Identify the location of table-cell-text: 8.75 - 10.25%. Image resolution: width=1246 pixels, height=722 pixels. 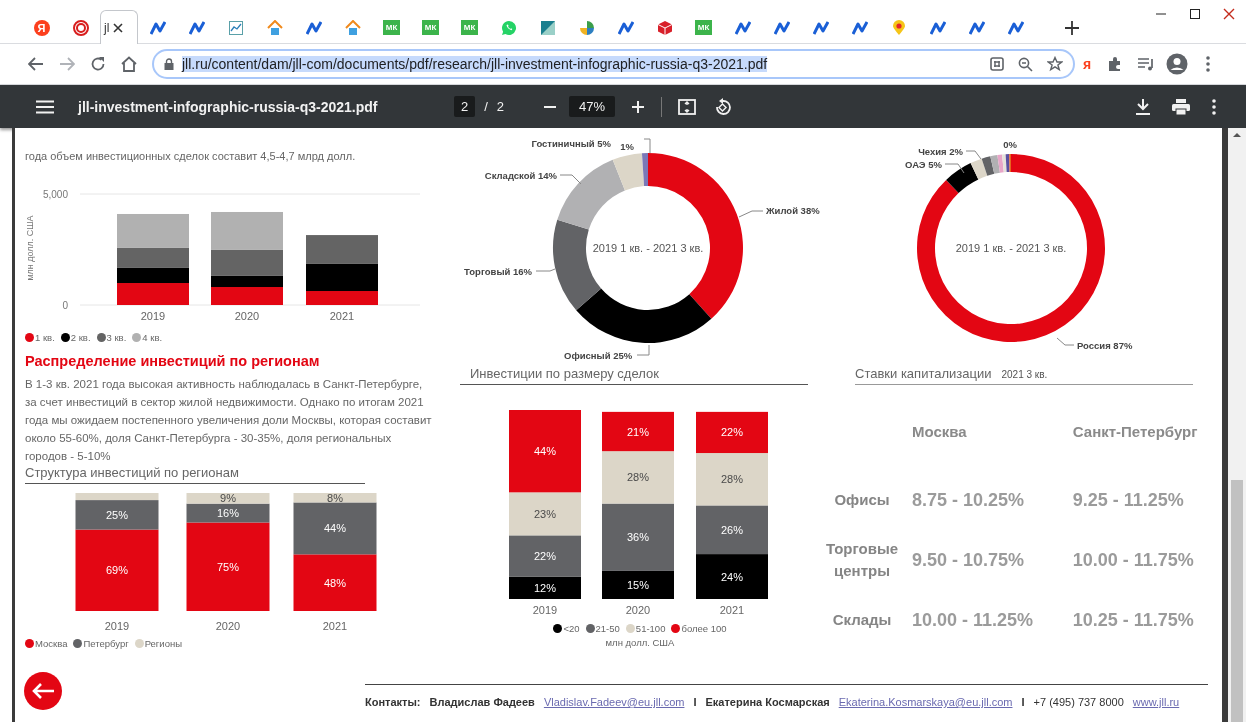
(968, 500).